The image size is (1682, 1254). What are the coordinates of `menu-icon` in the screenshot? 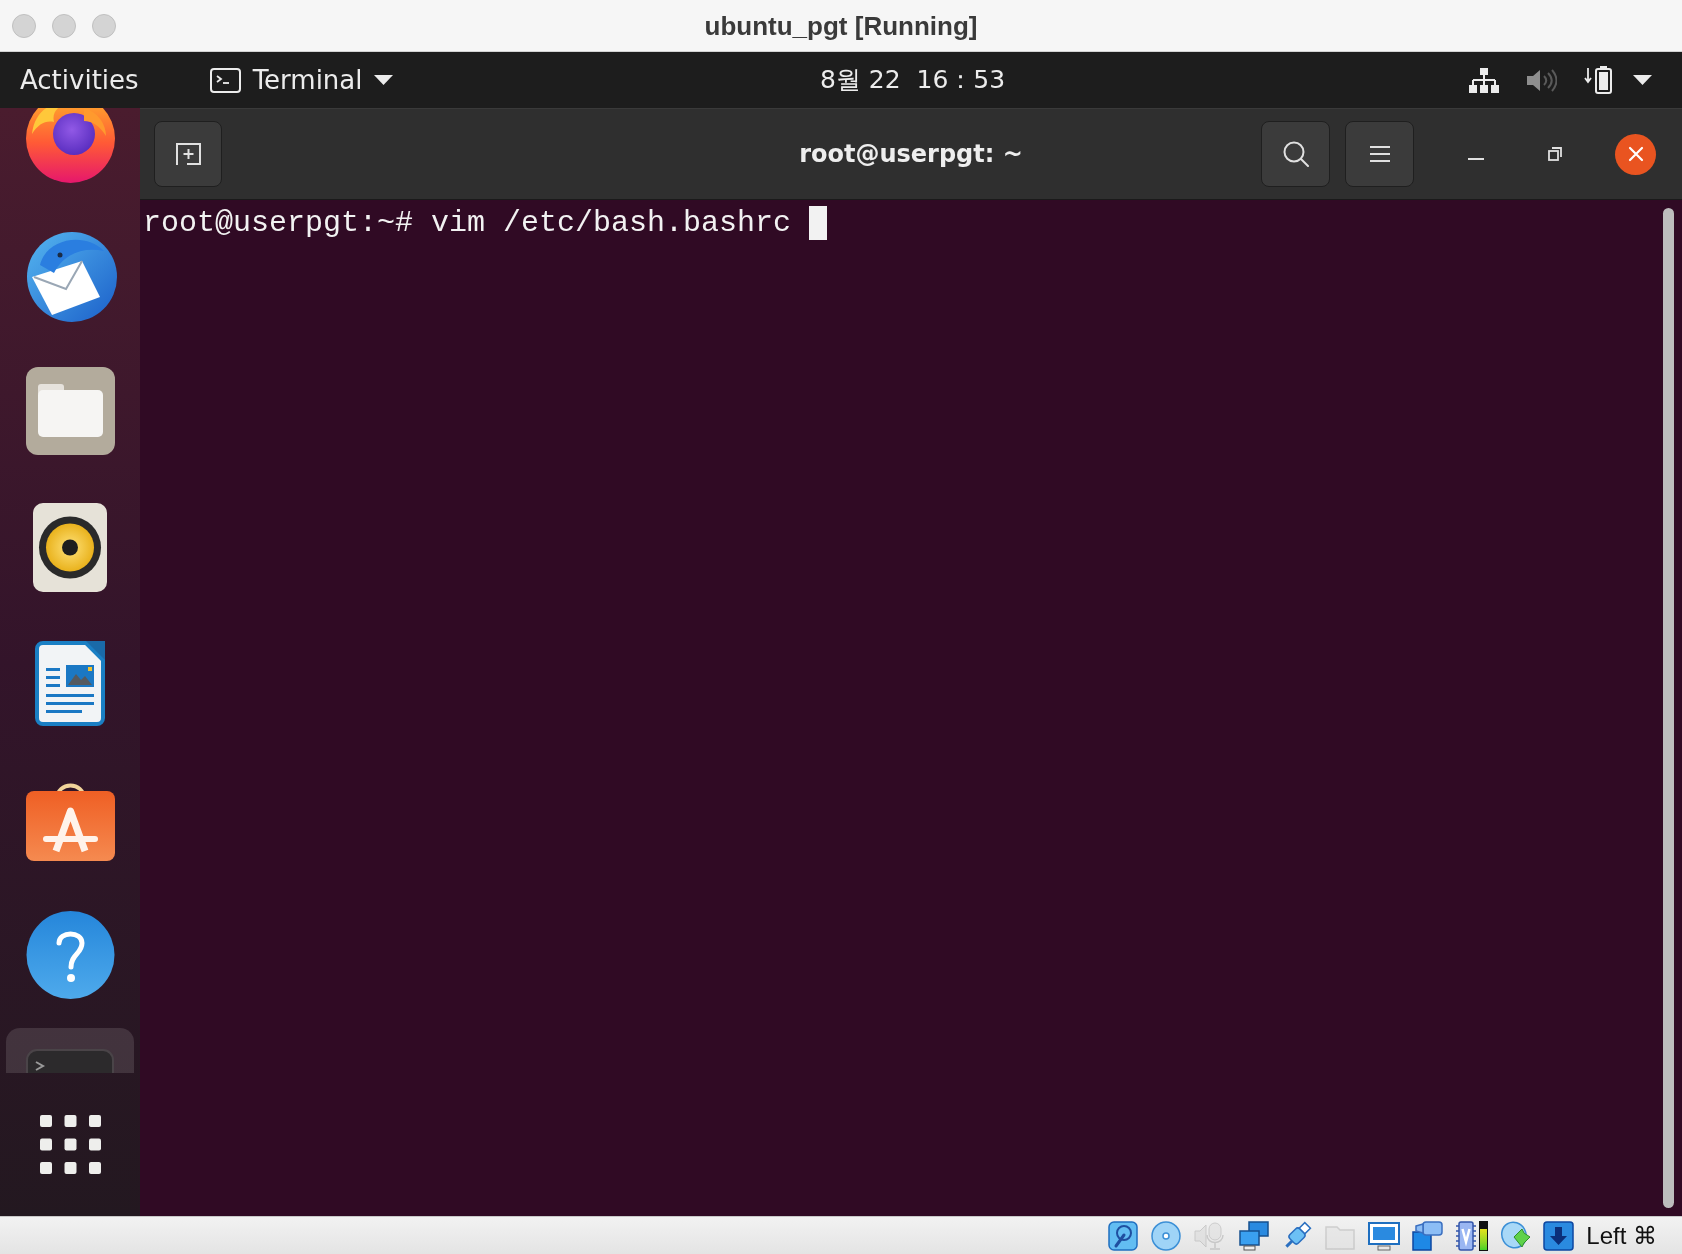 It's located at (1379, 154).